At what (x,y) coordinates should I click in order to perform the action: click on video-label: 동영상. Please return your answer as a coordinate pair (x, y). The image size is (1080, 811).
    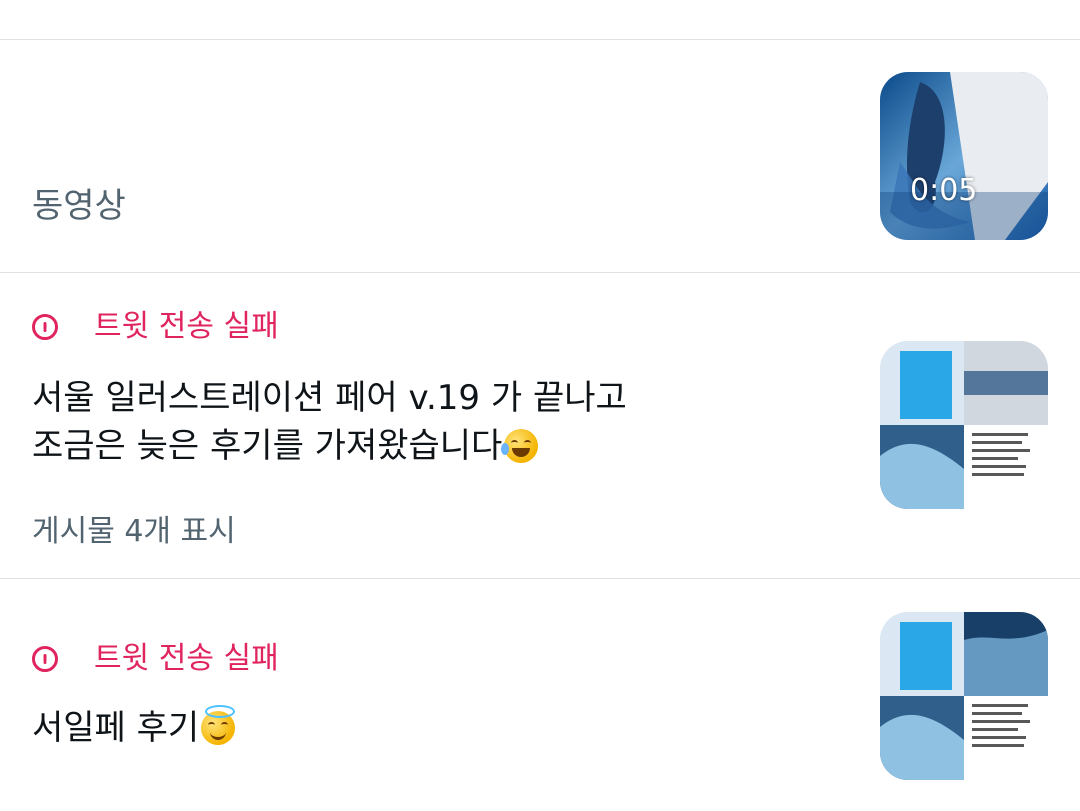
    Looking at the image, I should click on (79, 206).